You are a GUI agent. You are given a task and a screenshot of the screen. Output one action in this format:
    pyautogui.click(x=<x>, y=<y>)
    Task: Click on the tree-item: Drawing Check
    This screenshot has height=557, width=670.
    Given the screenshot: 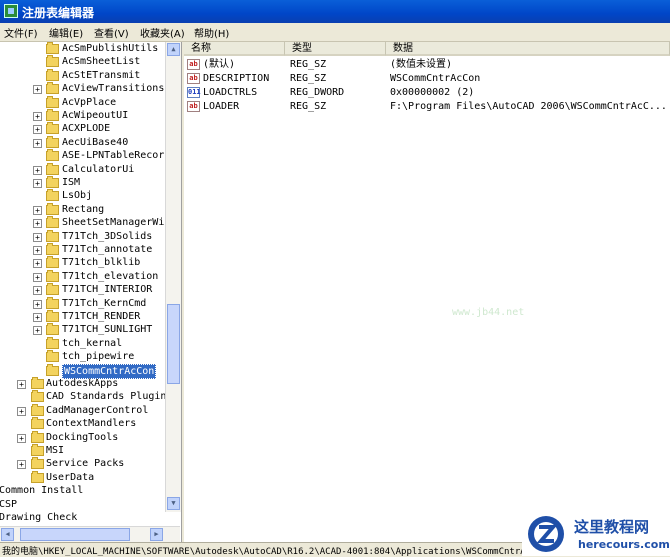 What is the action you would take?
    pyautogui.click(x=82, y=517)
    